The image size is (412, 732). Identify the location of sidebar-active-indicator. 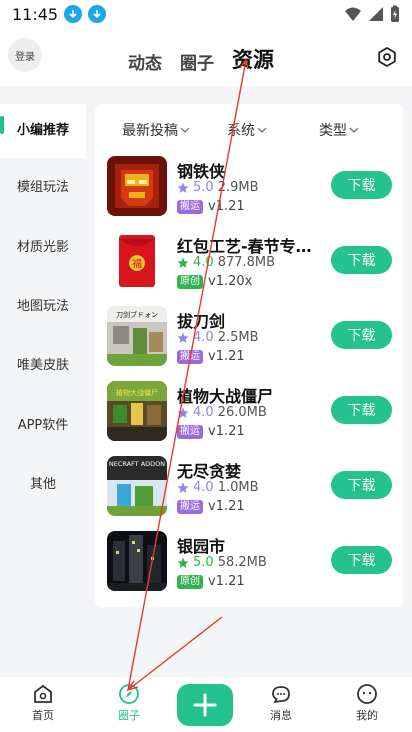
(2, 125).